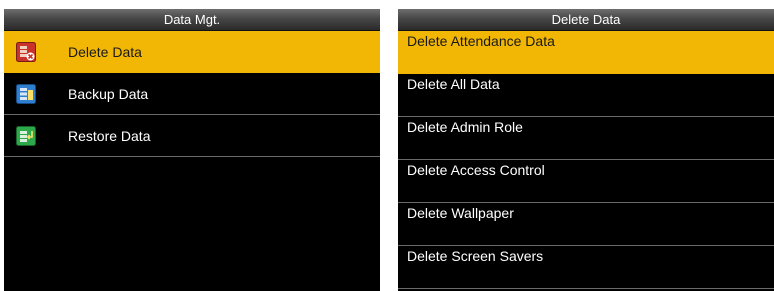 This screenshot has height=291, width=774. I want to click on menu-item-label: Delete Access Control, so click(476, 170).